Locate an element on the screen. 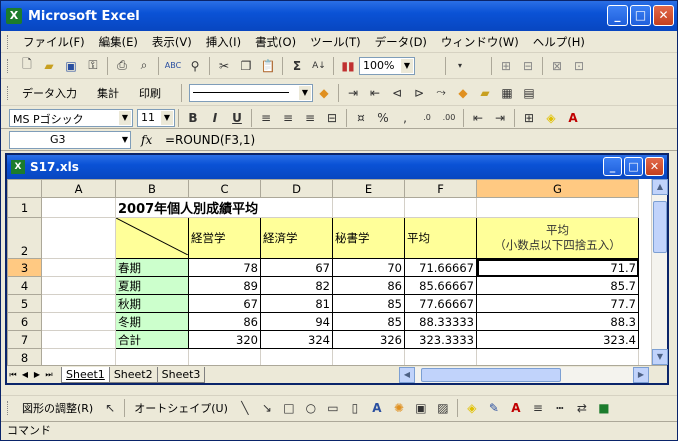 The image size is (678, 441). research-icon: ⚲ is located at coordinates (195, 66).